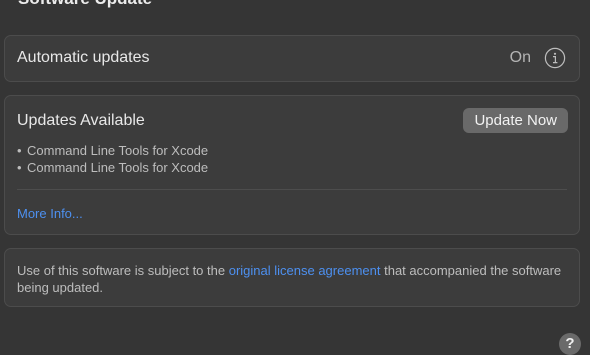 The image size is (590, 355). I want to click on automatic-updates-panel: Automatic updates On, so click(292, 58).